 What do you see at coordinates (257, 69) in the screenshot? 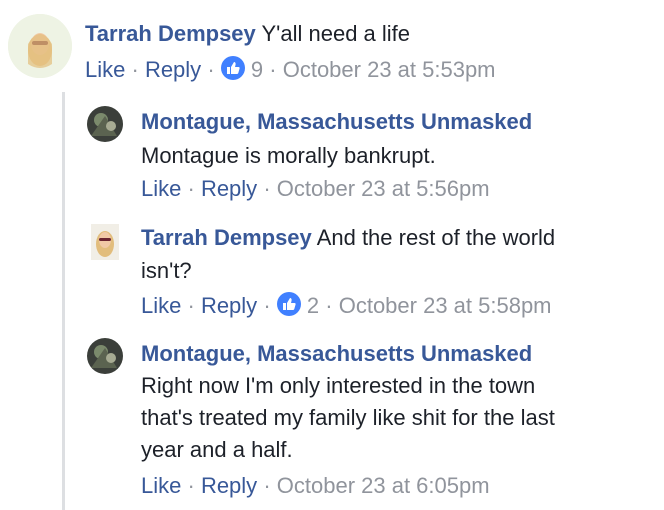
I see `reaction-count: 9` at bounding box center [257, 69].